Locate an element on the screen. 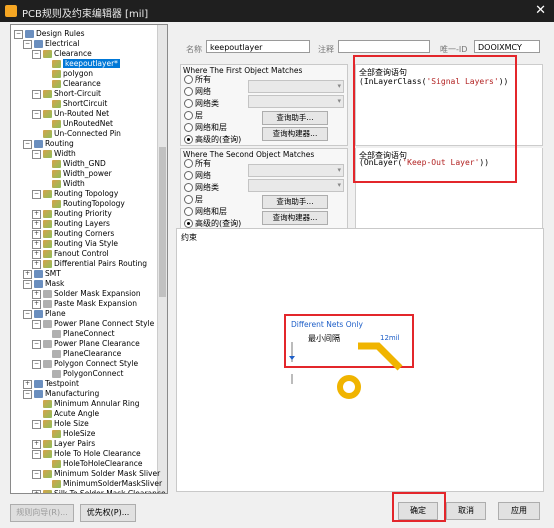  tree-item: + Routing Layers is located at coordinates (71, 224).